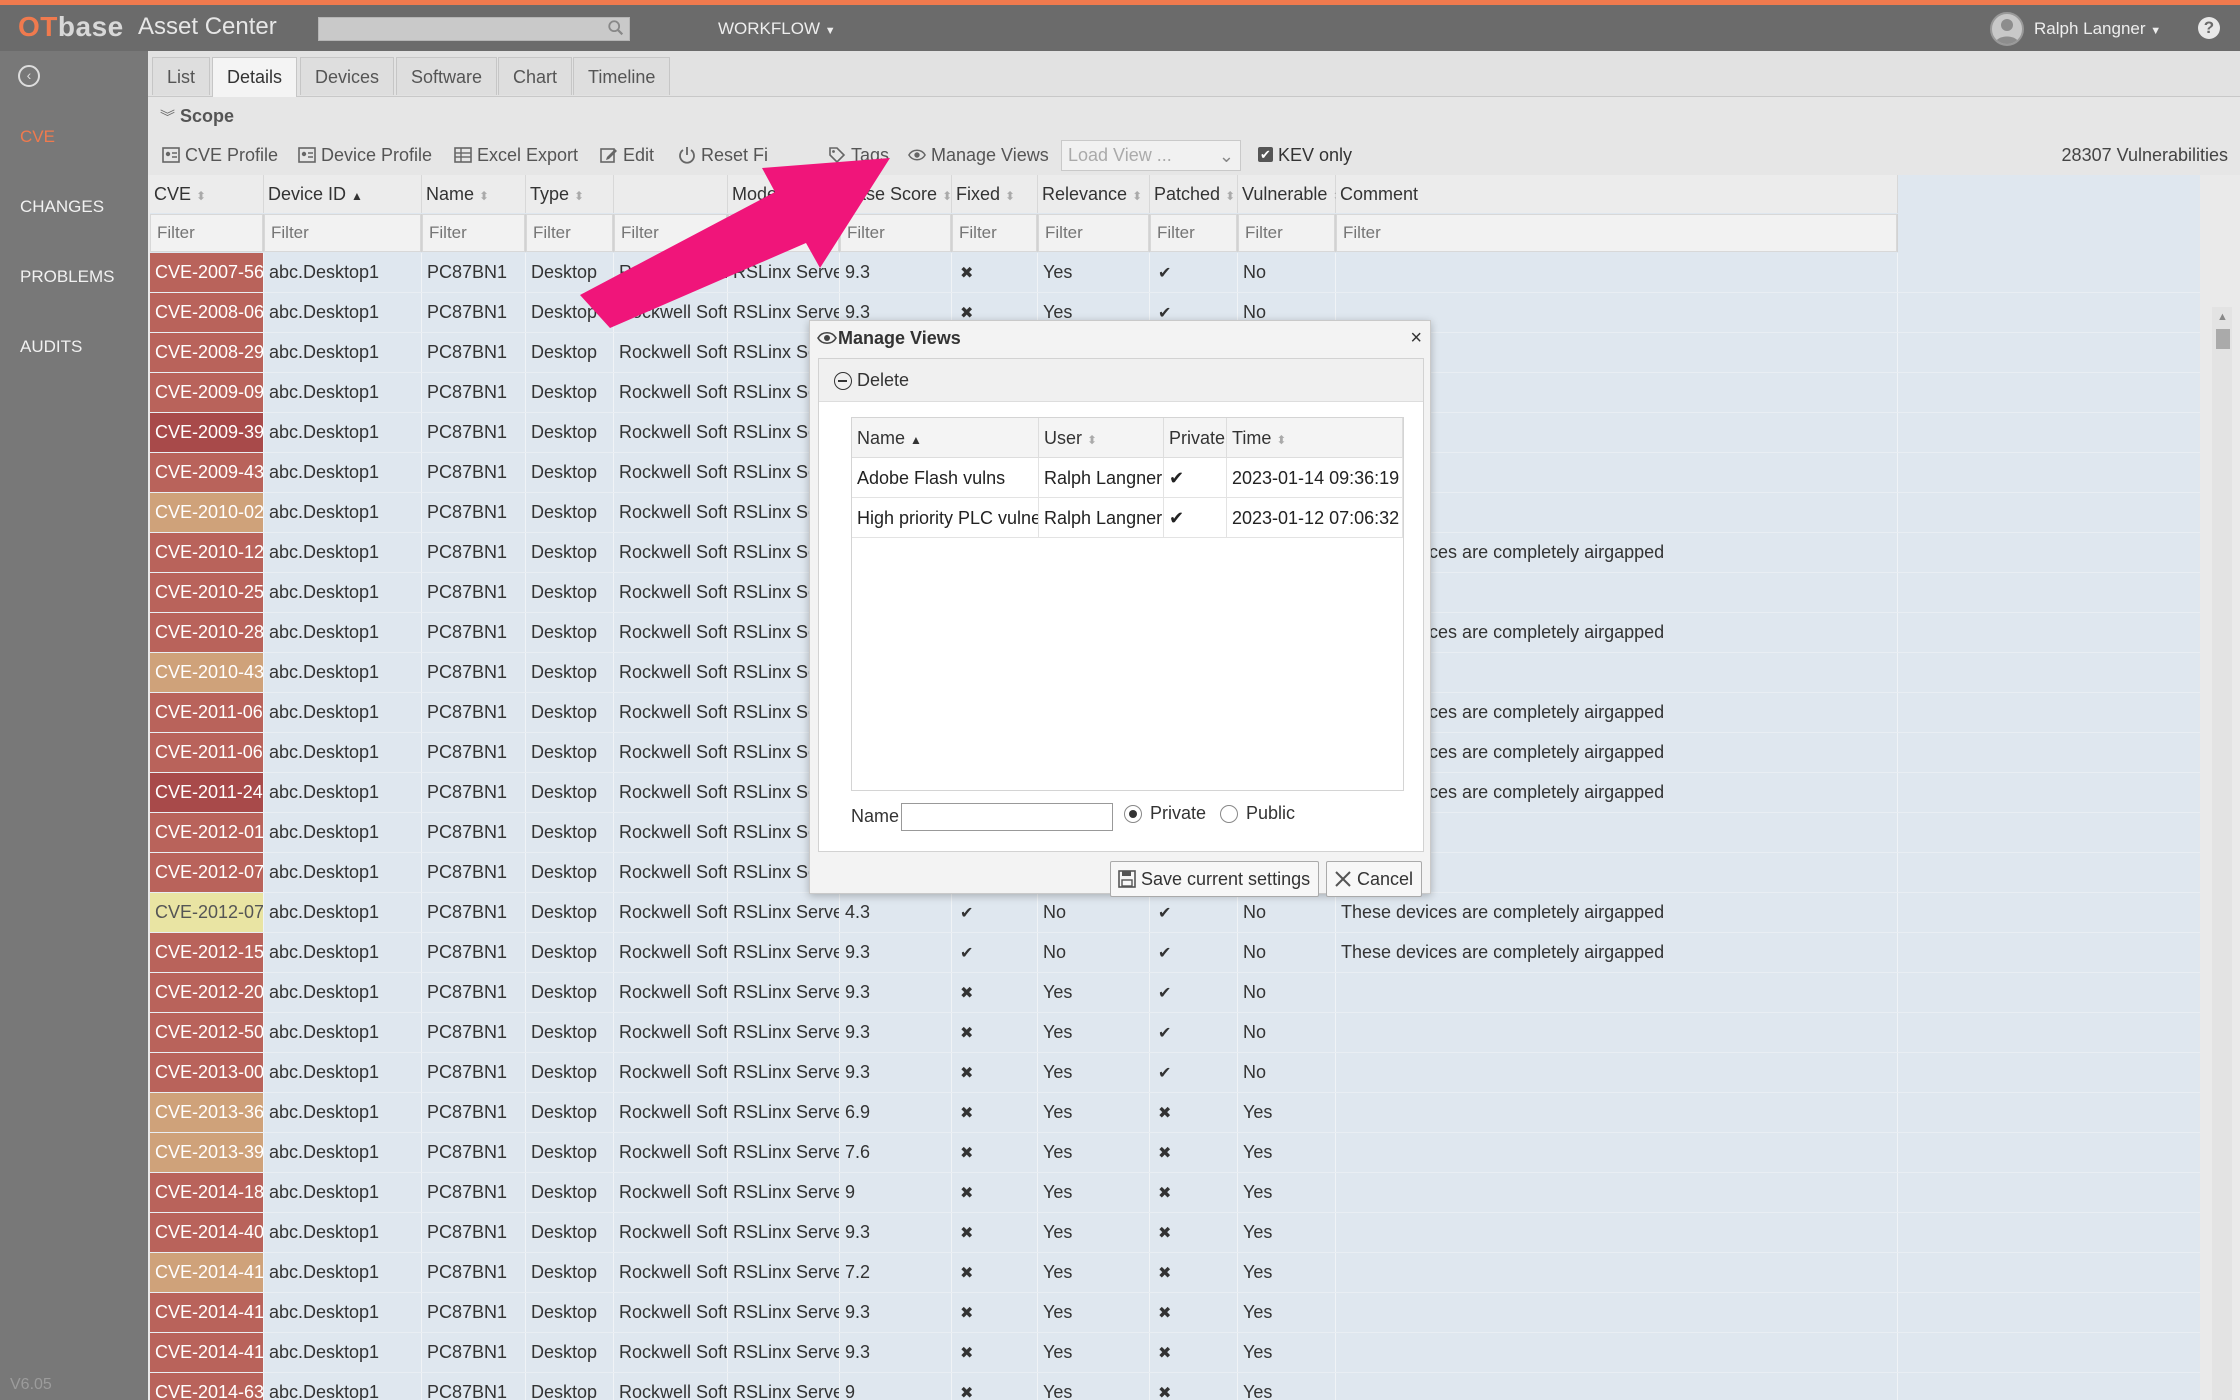 The width and height of the screenshot is (2240, 1400). Describe the element at coordinates (1151, 155) in the screenshot. I see `load-view-select: Load View ... ⌄` at that location.